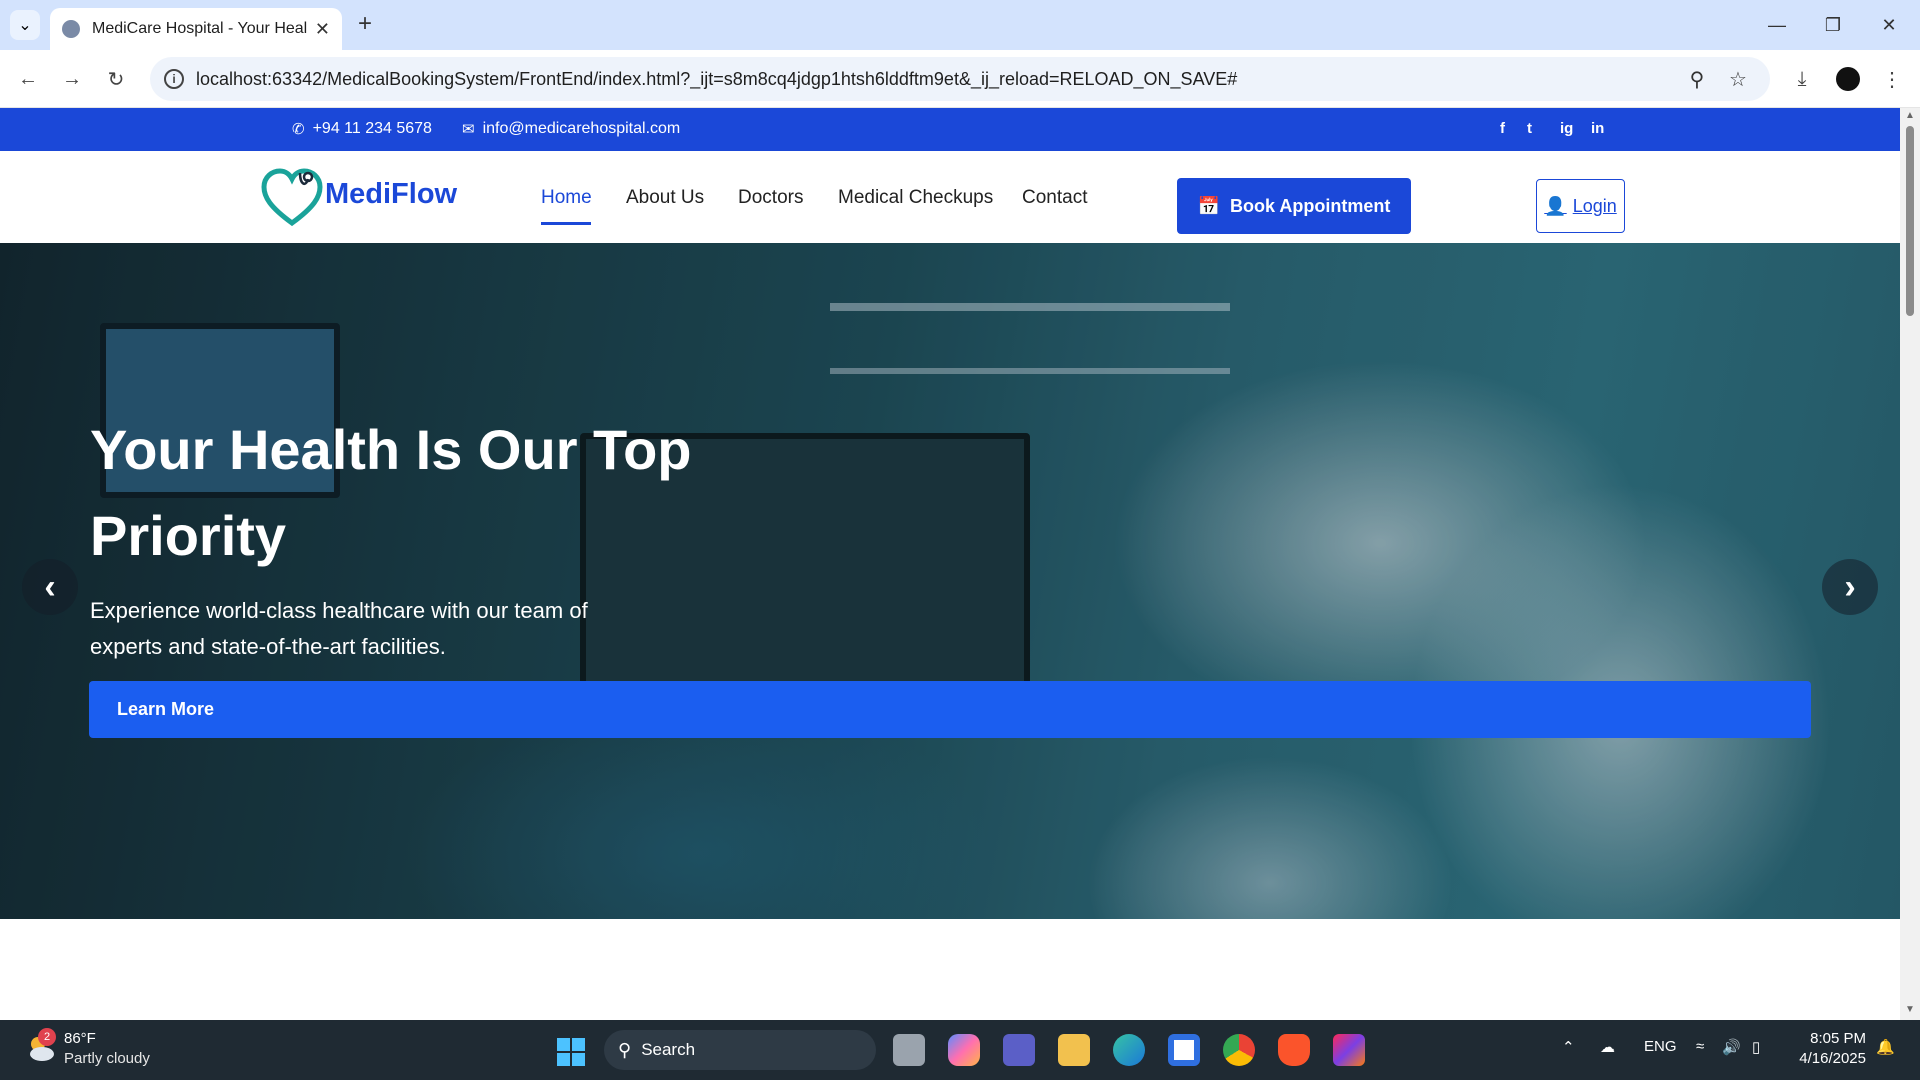 The width and height of the screenshot is (1920, 1080). What do you see at coordinates (322, 29) in the screenshot?
I see `close-icon: ✕` at bounding box center [322, 29].